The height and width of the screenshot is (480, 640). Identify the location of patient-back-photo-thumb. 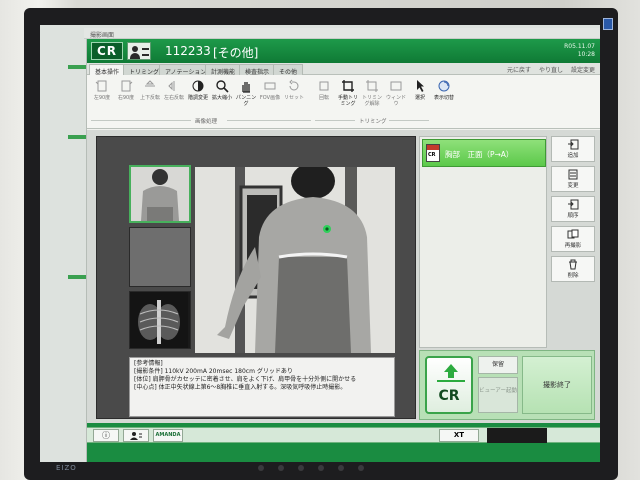
(160, 194).